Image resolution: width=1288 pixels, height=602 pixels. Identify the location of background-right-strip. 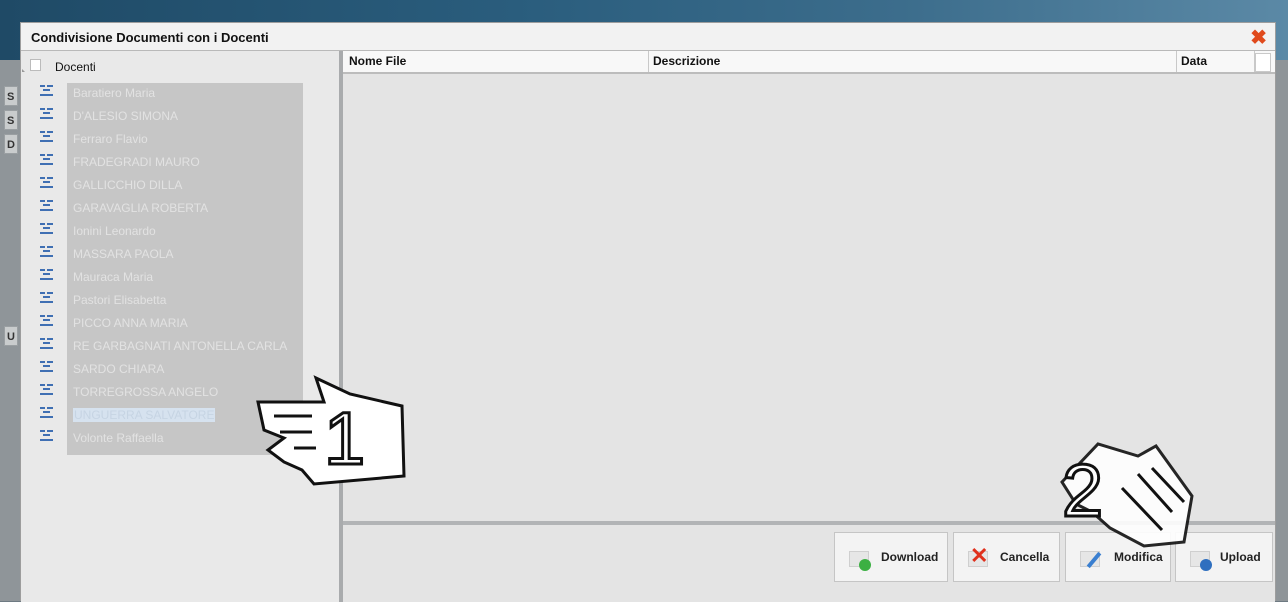
(1282, 330).